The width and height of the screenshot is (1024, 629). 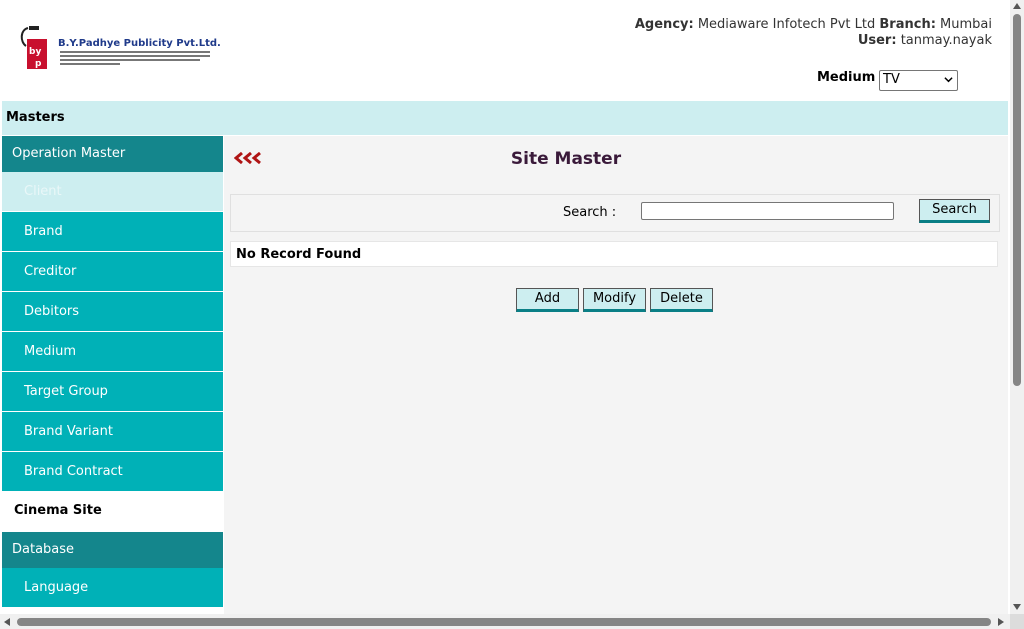 I want to click on search-button: Search, so click(x=954, y=211).